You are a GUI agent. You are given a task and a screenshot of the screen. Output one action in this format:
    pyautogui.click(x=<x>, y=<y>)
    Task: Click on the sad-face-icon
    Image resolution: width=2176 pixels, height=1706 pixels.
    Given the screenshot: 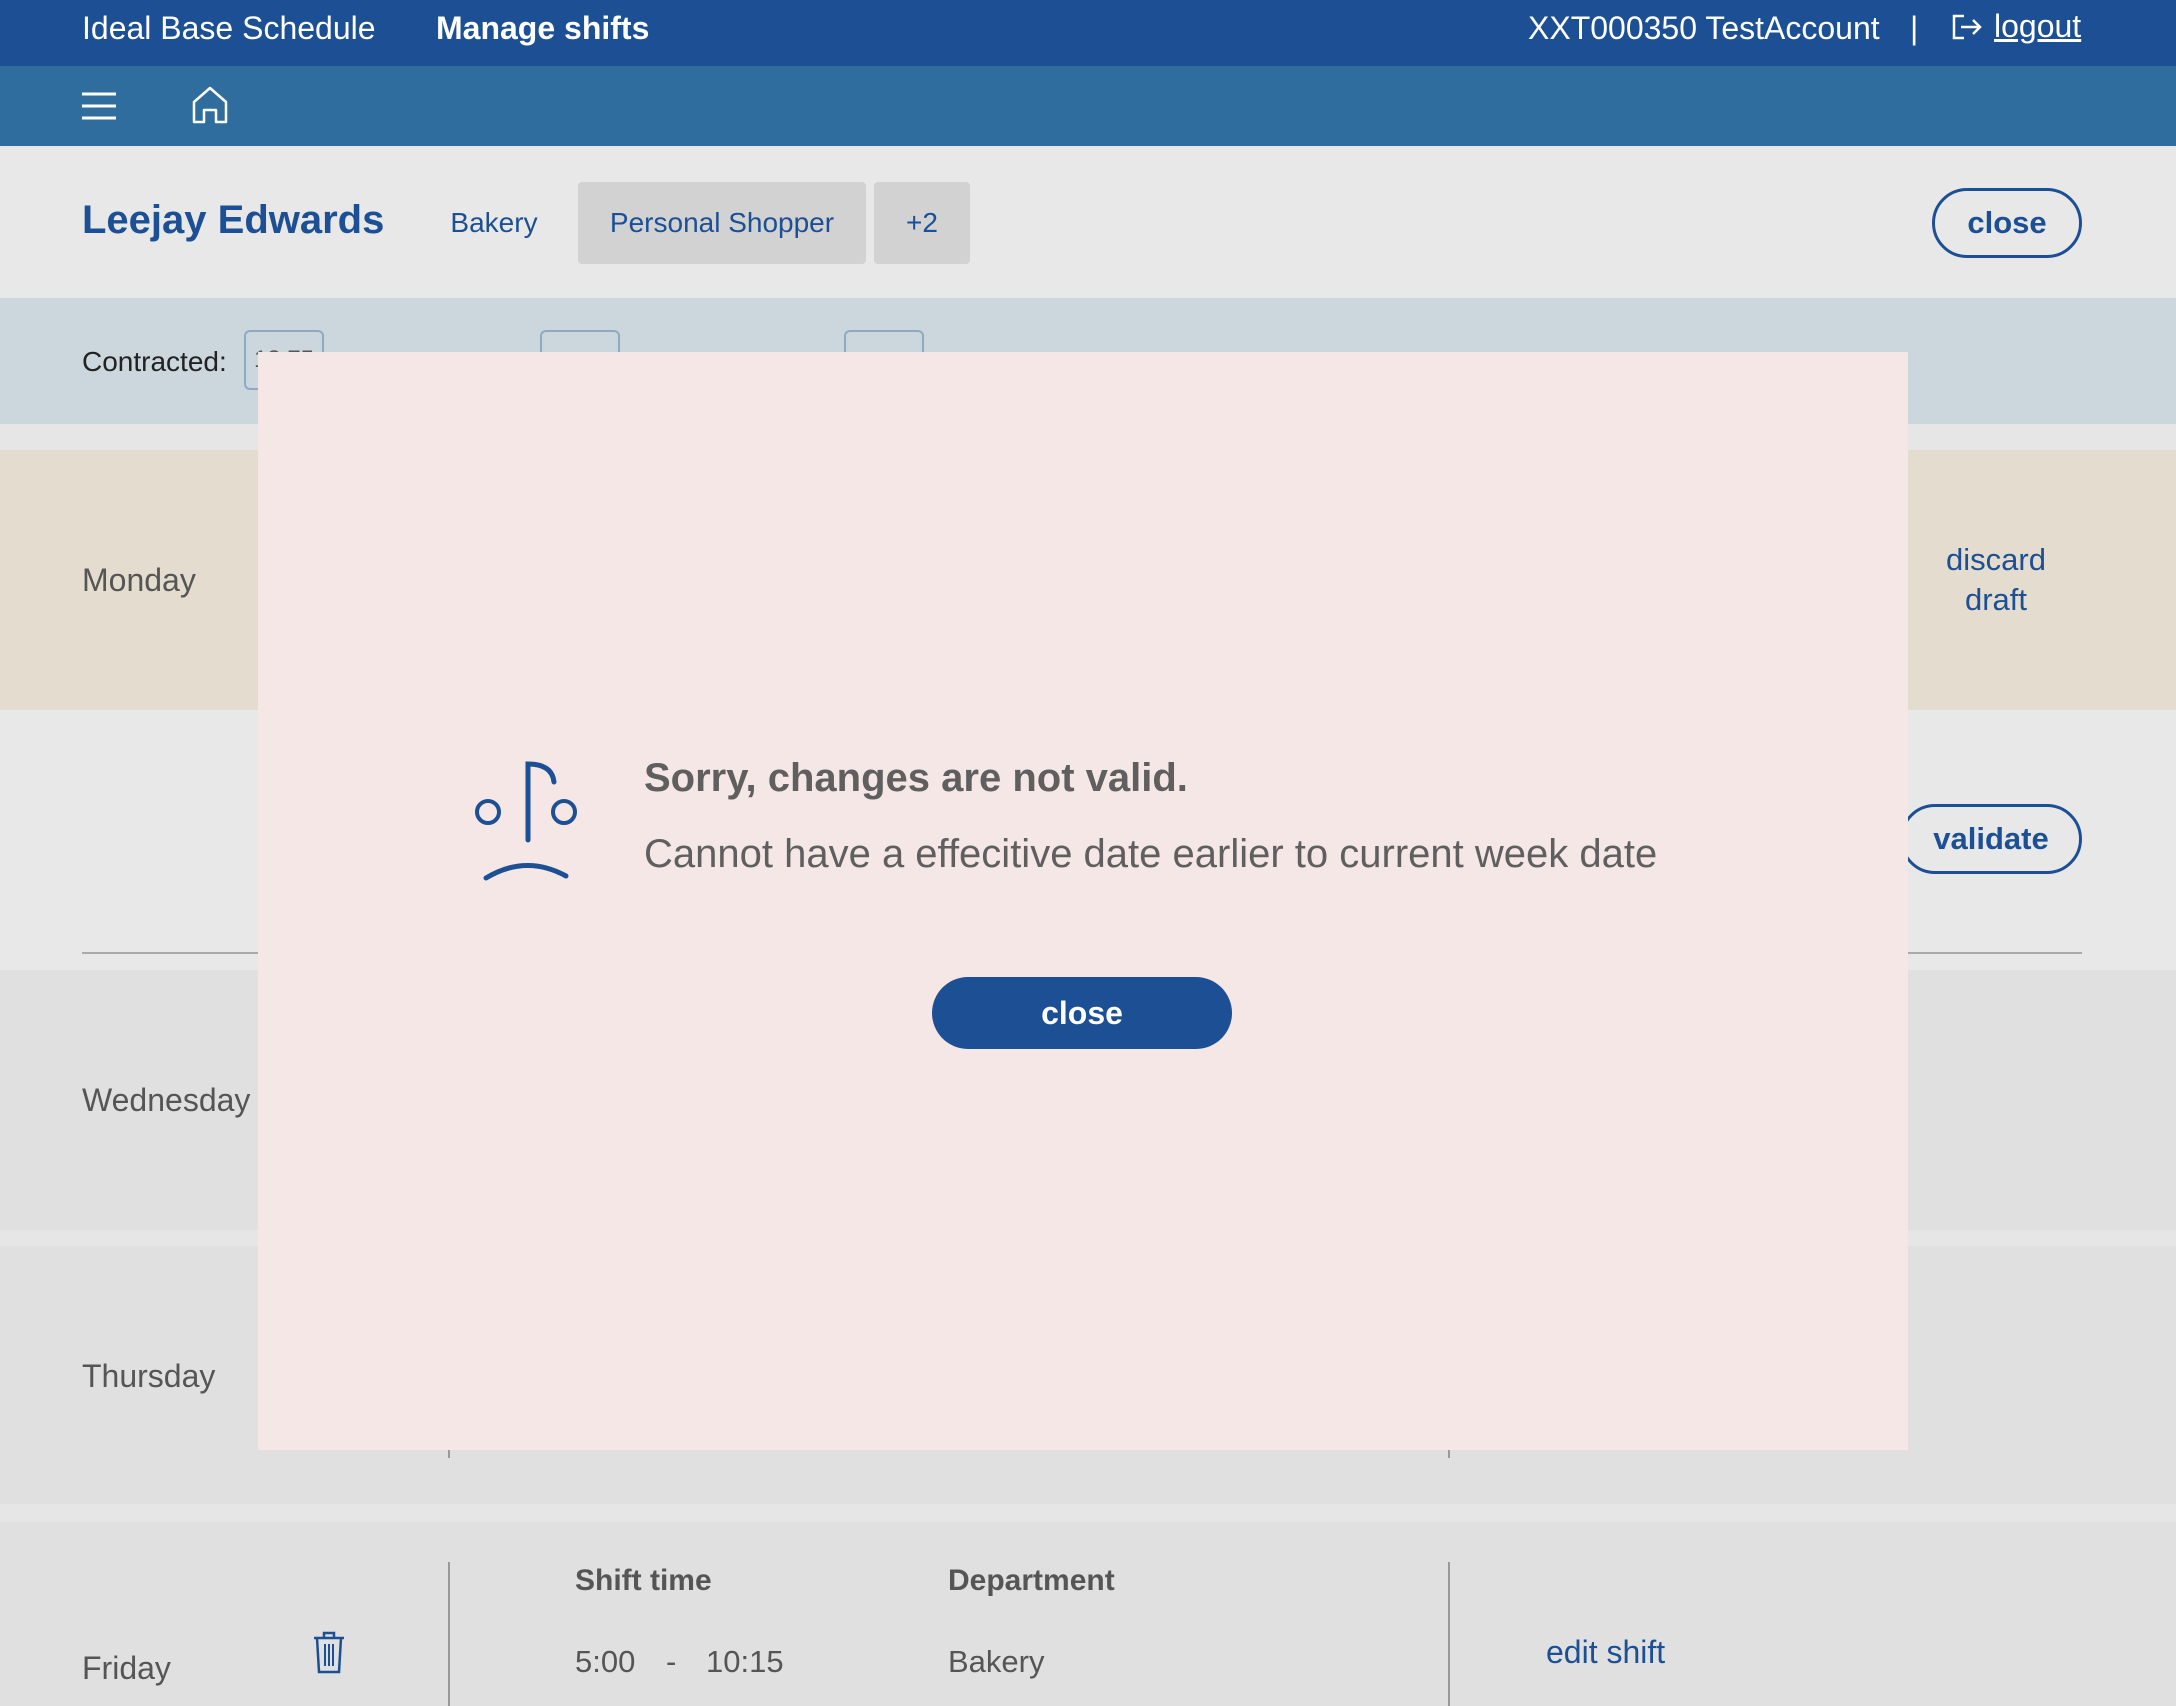 What is the action you would take?
    pyautogui.click(x=526, y=821)
    